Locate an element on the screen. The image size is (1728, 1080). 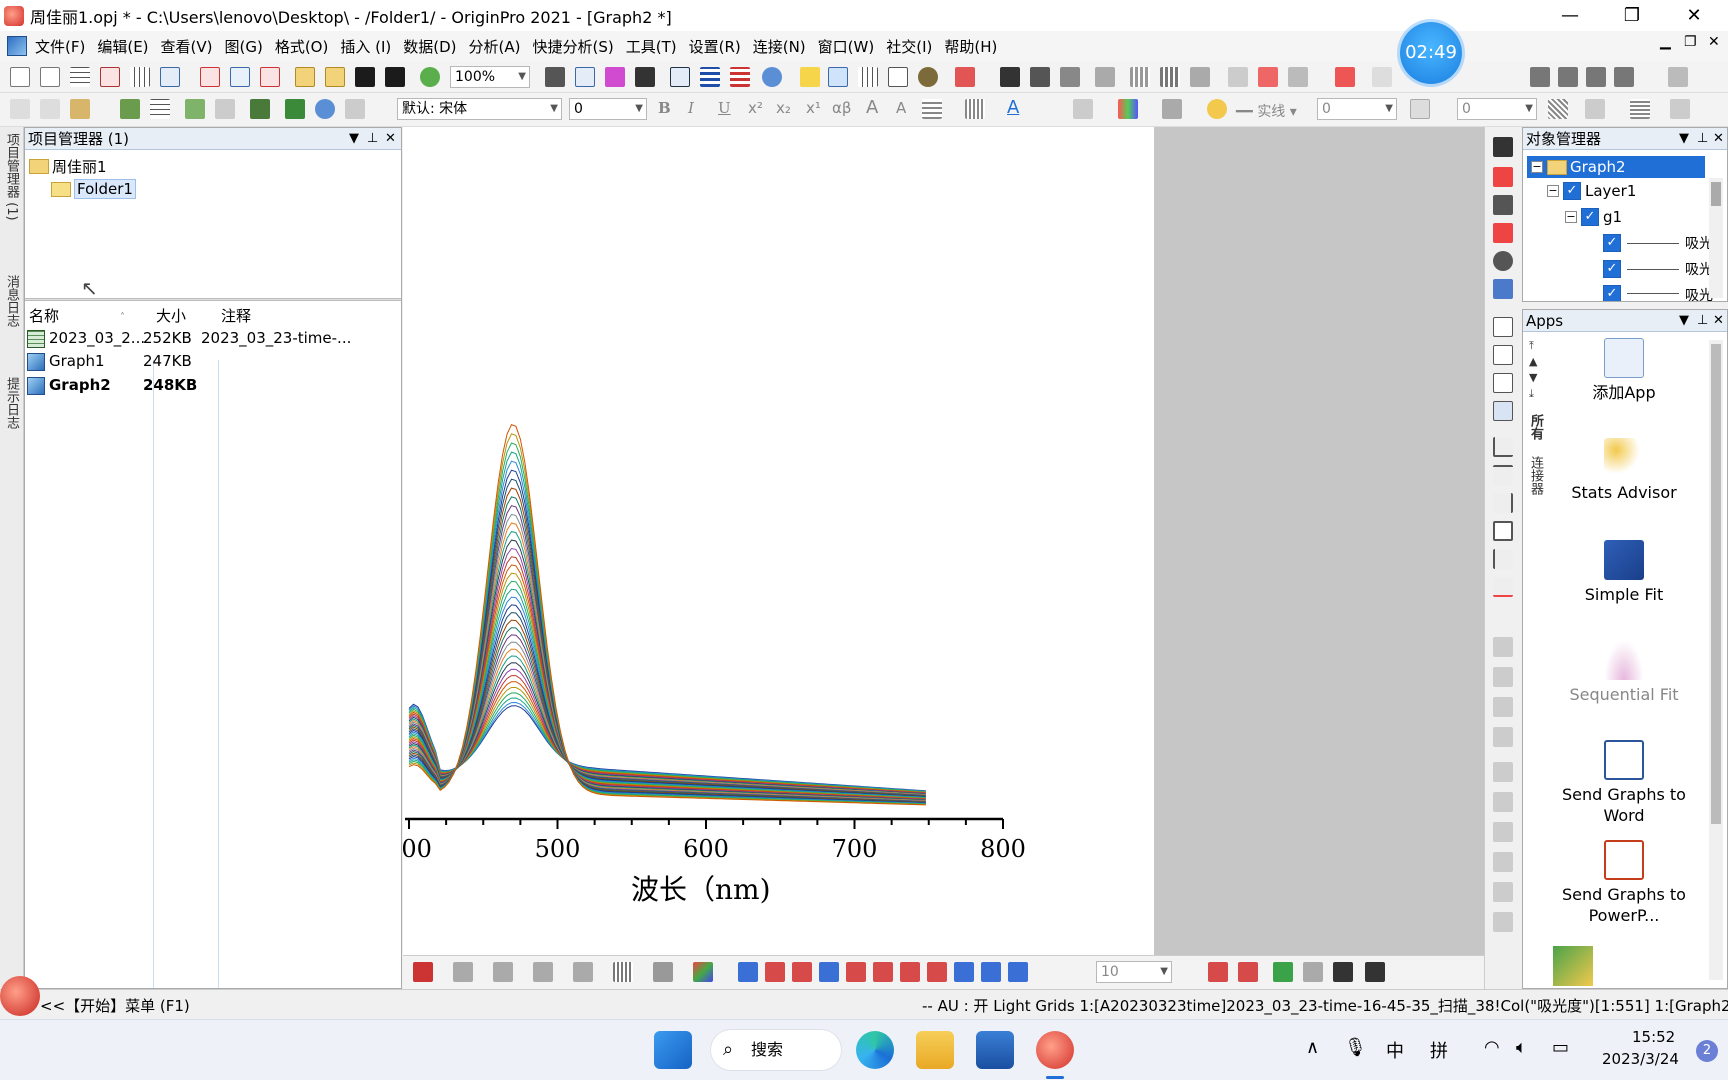
prev-page-icon is located at coordinates (1568, 77).